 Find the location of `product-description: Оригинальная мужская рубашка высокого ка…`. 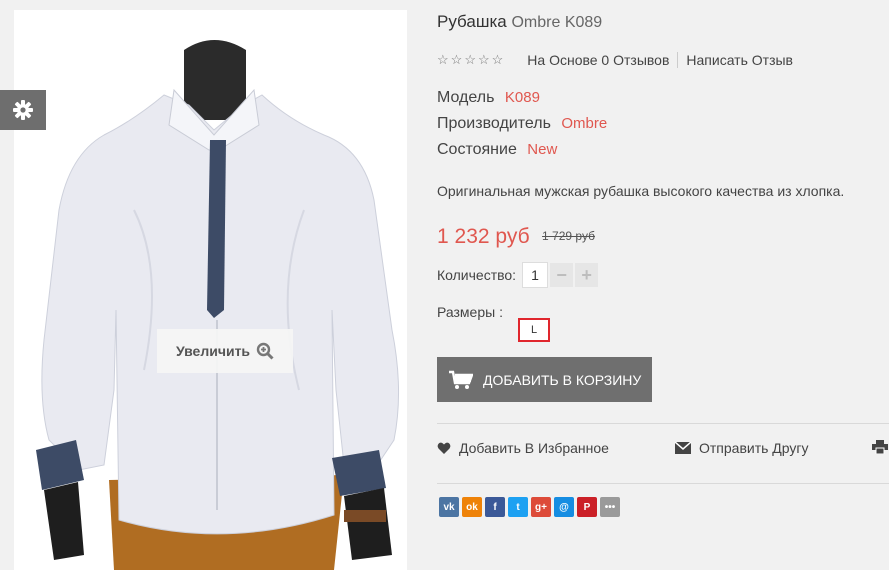

product-description: Оригинальная мужская рубашка высокого ка… is located at coordinates (641, 191).